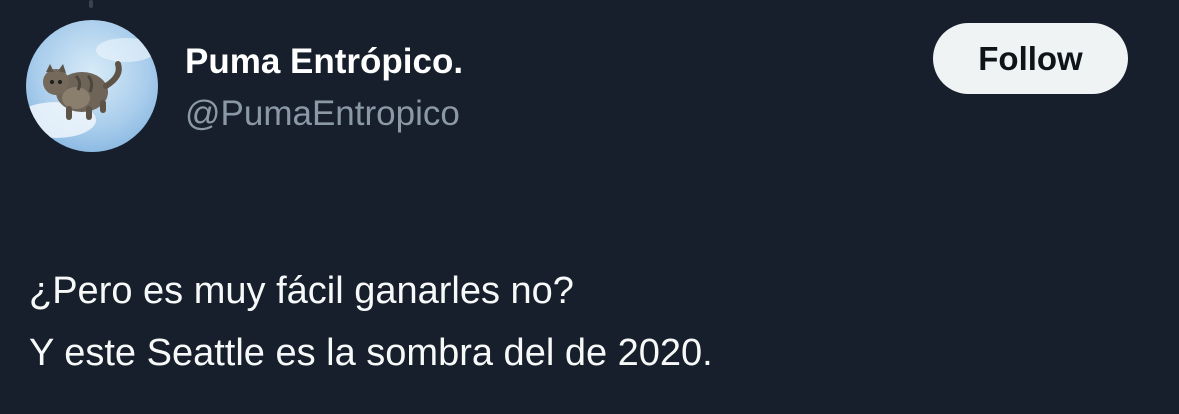  Describe the element at coordinates (91, 4) in the screenshot. I see `thread-connector-line` at that location.